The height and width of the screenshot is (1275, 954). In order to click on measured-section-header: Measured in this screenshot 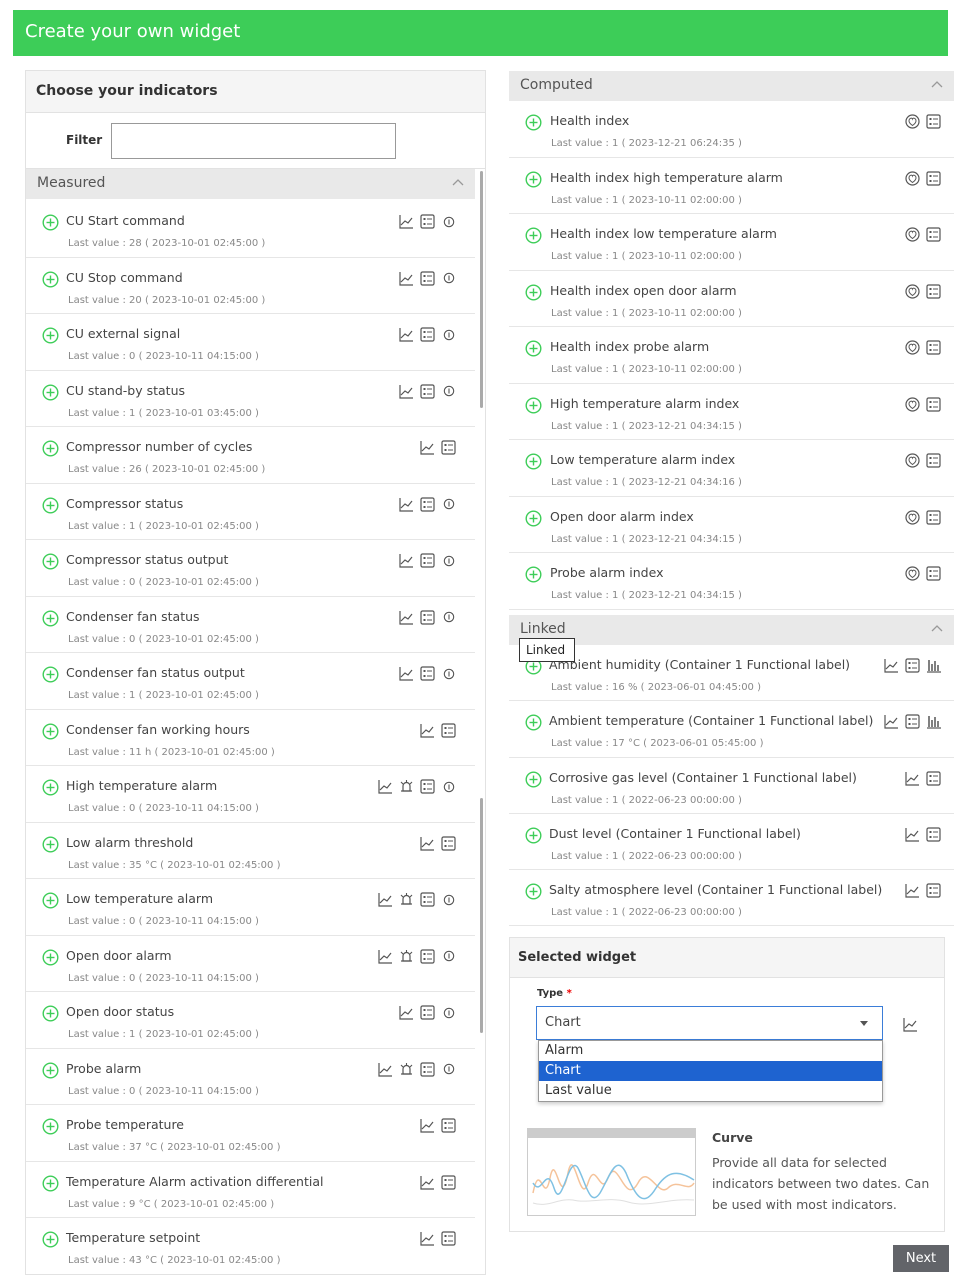, I will do `click(250, 184)`.